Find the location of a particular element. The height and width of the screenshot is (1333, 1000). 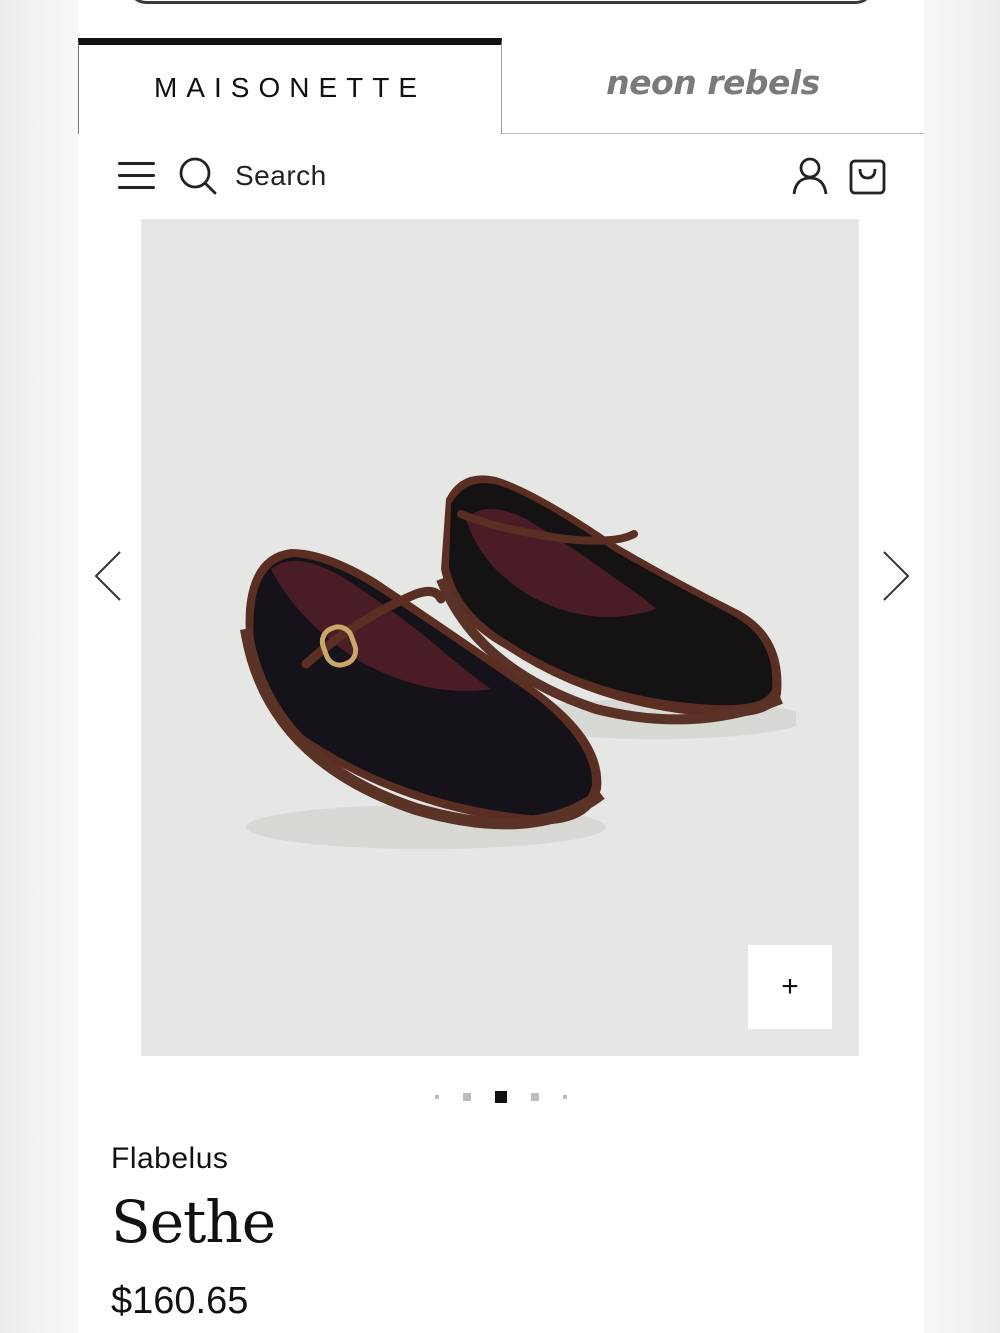

right-backdrop is located at coordinates (962, 666).